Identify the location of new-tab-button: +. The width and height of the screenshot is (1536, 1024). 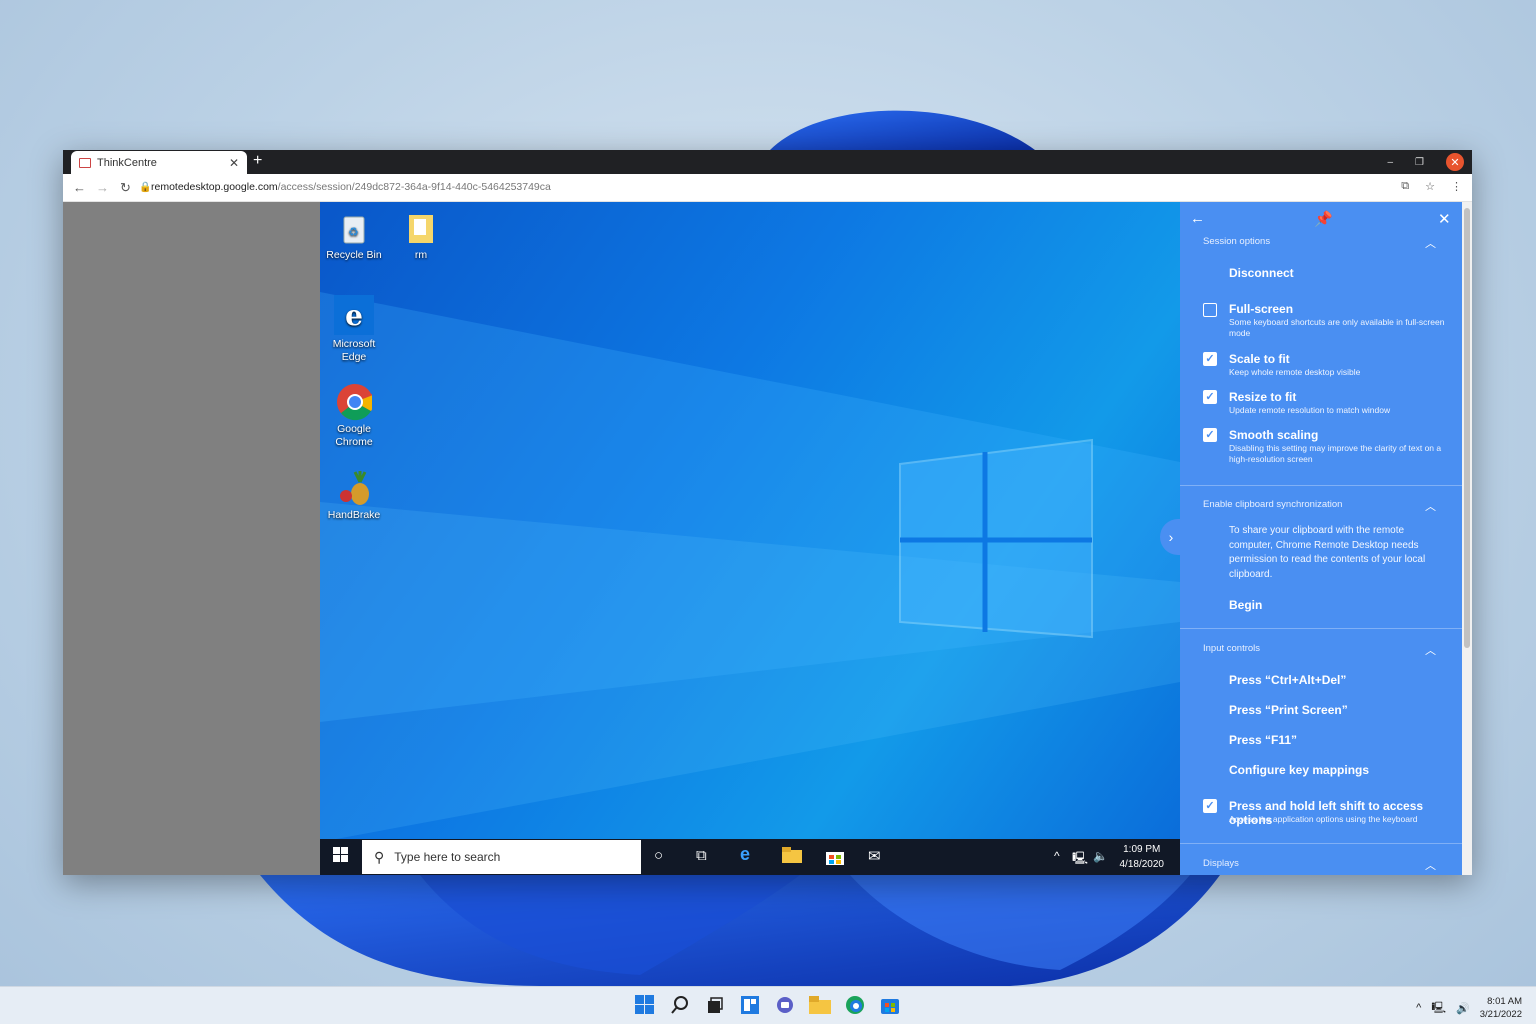
(257, 161).